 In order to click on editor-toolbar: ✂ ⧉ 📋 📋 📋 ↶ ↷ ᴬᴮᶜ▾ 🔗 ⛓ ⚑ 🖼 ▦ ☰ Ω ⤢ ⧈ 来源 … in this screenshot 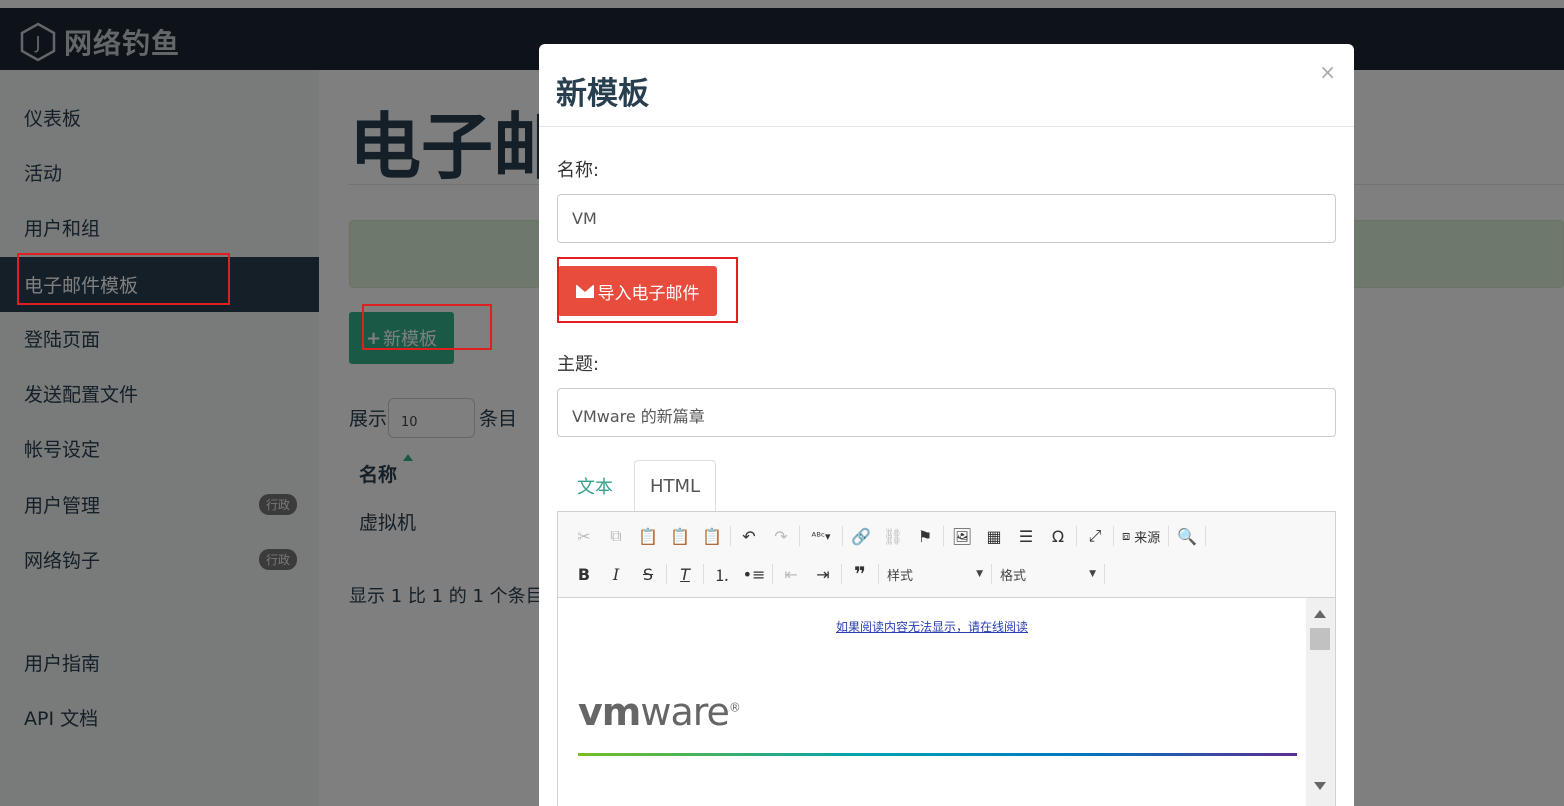, I will do `click(946, 555)`.